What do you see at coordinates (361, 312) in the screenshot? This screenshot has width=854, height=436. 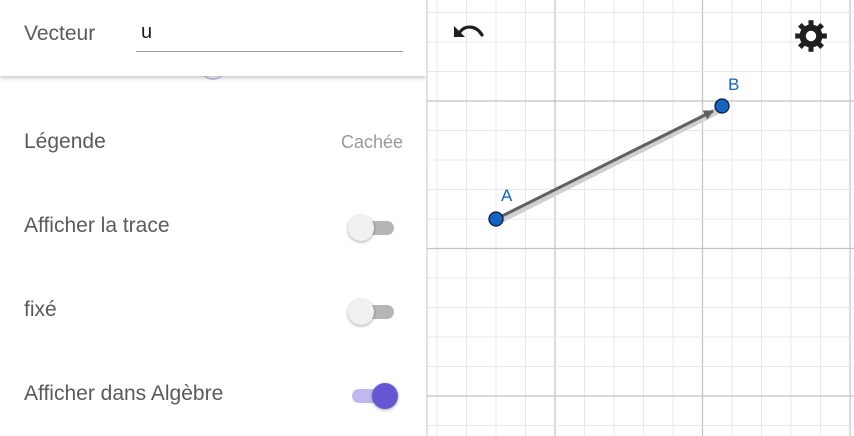 I see `fixed-toggle-thumb` at bounding box center [361, 312].